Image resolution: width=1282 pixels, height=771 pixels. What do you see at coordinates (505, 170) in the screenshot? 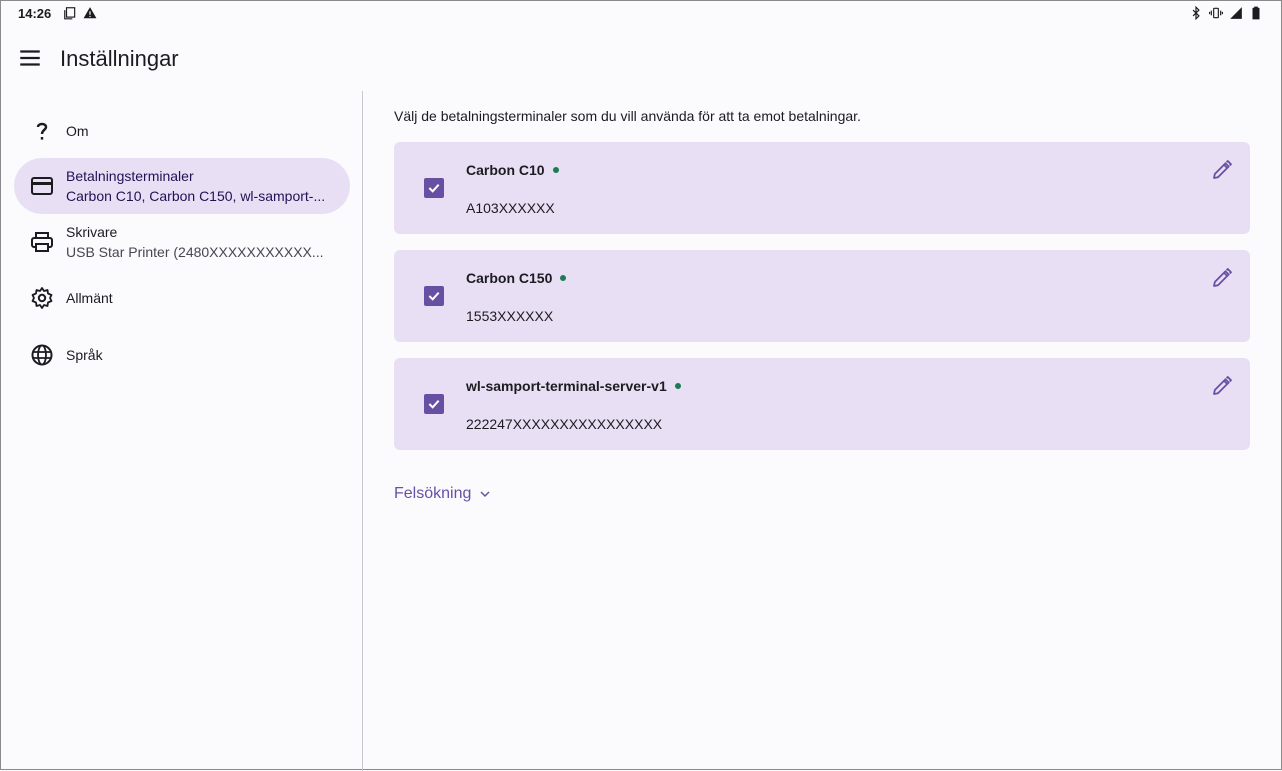
I see `terminal-name: Carbon C10` at bounding box center [505, 170].